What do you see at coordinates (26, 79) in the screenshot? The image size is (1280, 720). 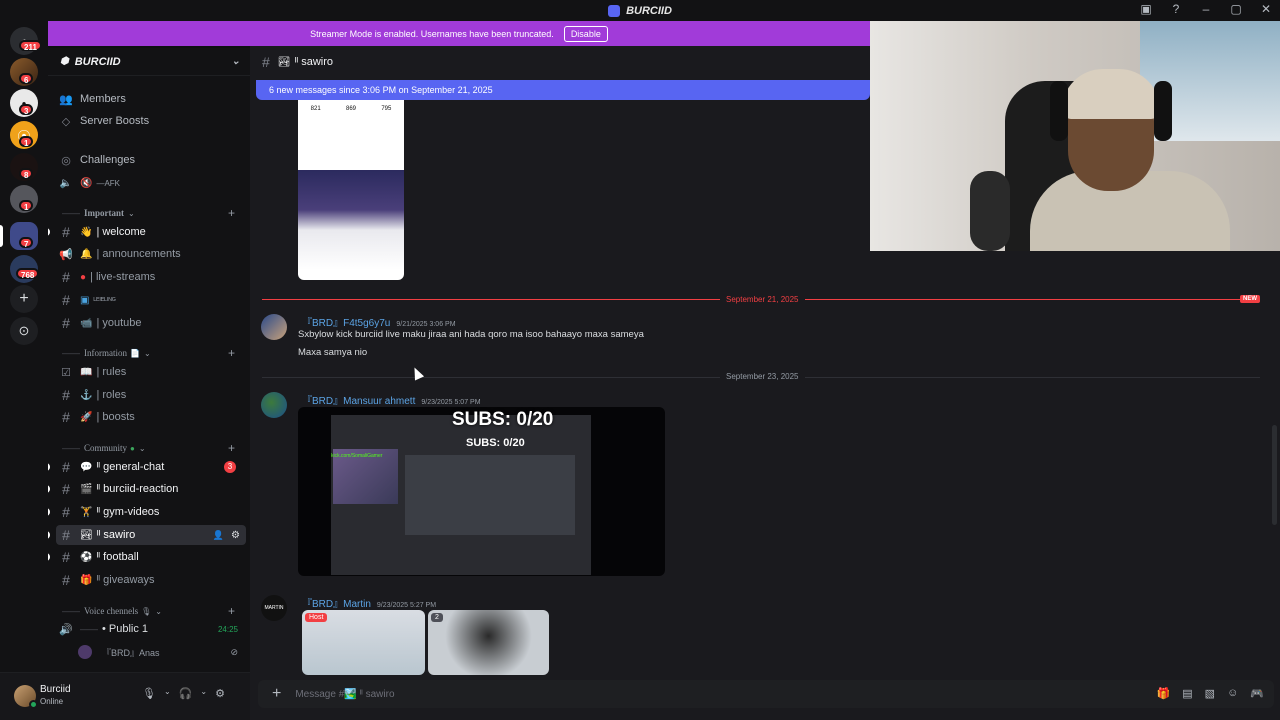 I see `unread-badge: 6` at bounding box center [26, 79].